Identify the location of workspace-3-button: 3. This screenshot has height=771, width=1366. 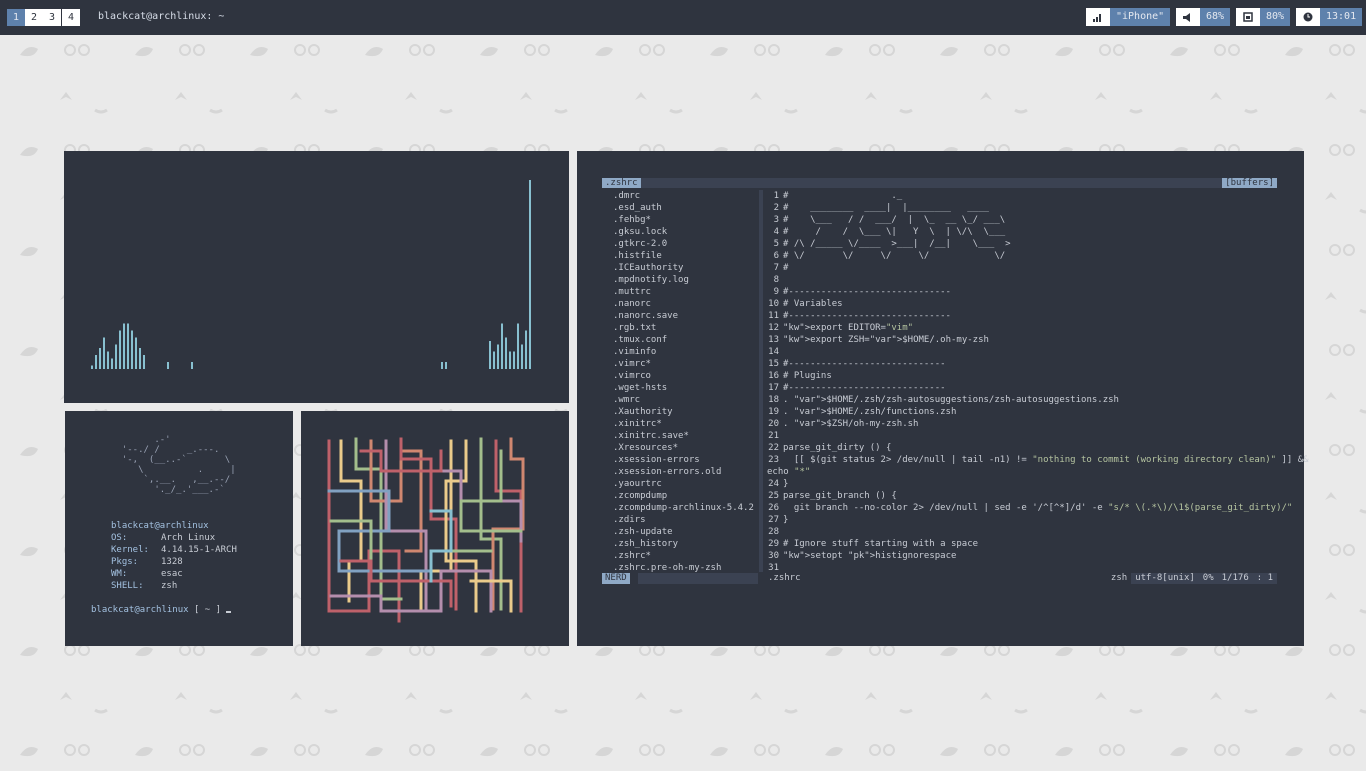
(52, 17).